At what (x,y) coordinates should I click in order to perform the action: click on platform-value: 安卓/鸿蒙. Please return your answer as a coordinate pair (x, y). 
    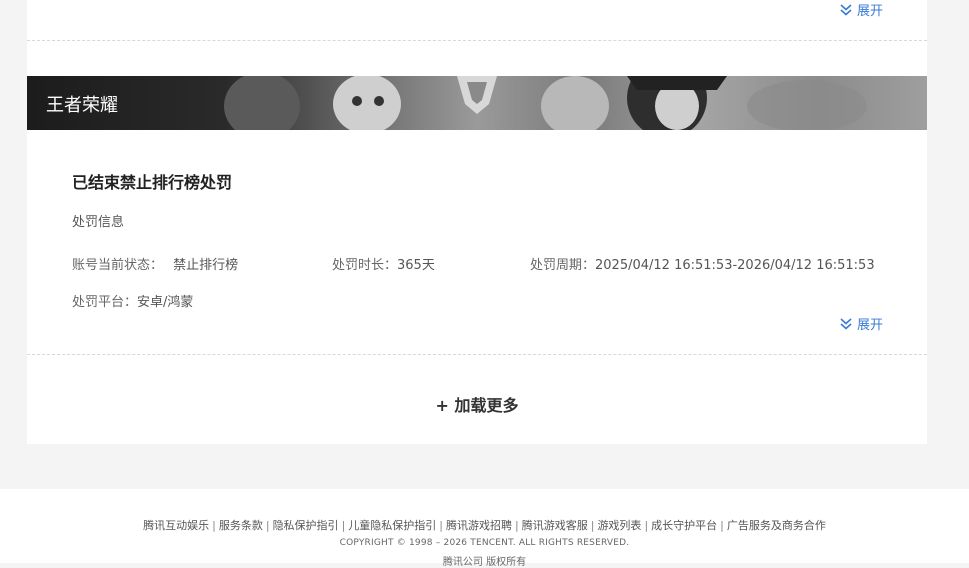
    Looking at the image, I should click on (165, 302).